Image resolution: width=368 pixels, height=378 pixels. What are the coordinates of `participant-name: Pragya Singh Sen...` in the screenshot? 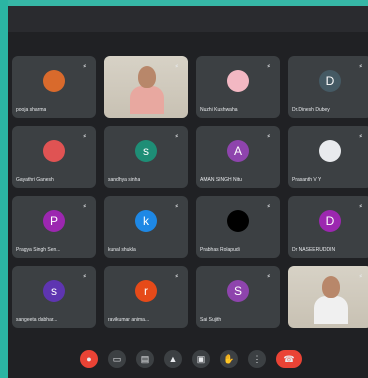 It's located at (38, 250).